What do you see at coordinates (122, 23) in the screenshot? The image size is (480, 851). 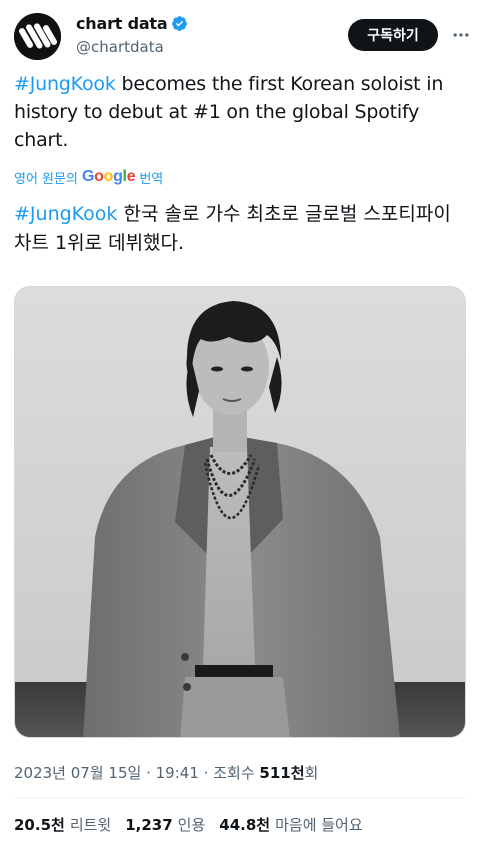 I see `author-name: chart data` at bounding box center [122, 23].